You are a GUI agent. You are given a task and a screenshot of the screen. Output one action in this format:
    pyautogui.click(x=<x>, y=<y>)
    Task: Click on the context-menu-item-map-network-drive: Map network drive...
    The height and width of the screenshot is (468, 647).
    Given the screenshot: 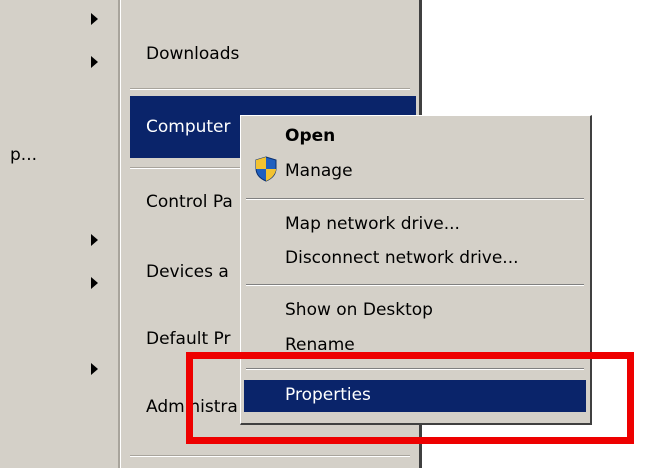 What is the action you would take?
    pyautogui.click(x=372, y=224)
    